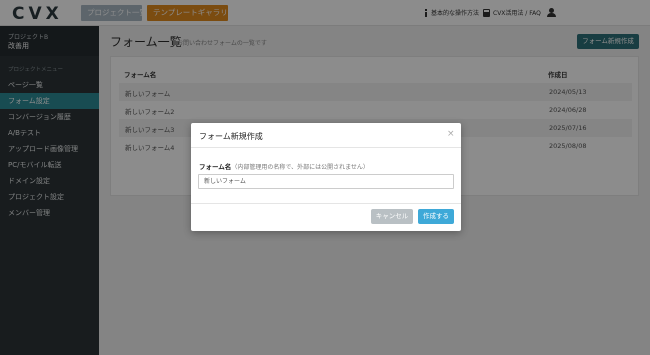 This screenshot has height=355, width=650. Describe the element at coordinates (300, 167) in the screenshot. I see `form-name-note: （内部管理用の名称で、外部には公開されません）` at that location.